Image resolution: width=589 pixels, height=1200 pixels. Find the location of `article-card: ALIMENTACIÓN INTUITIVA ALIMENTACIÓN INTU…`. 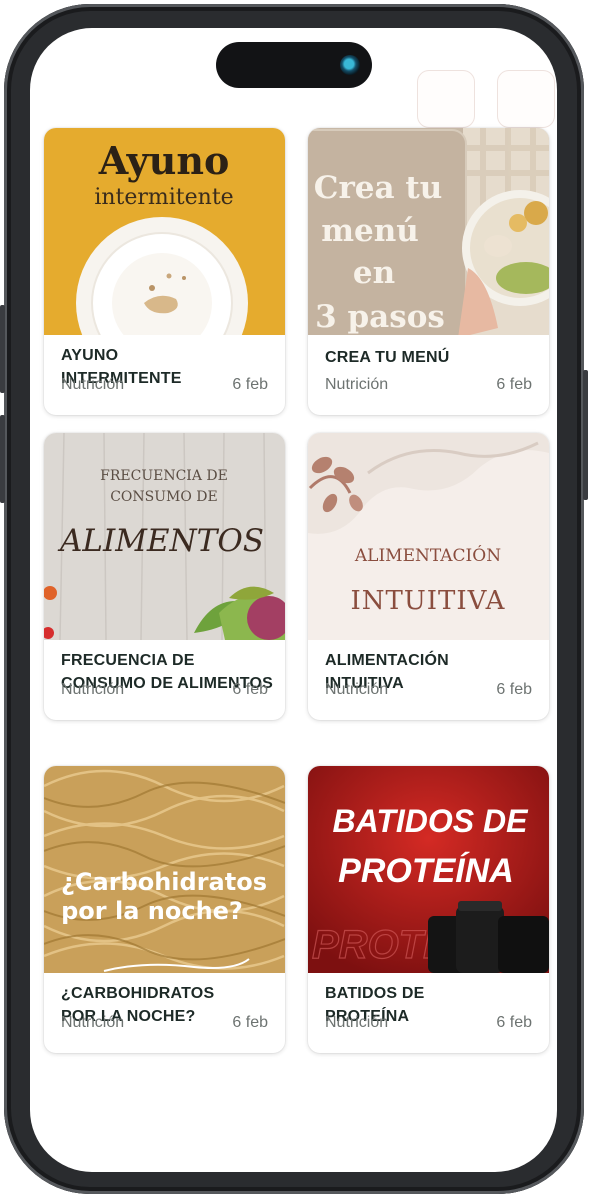

article-card: ALIMENTACIÓN INTUITIVA ALIMENTACIÓN INTU… is located at coordinates (428, 576).